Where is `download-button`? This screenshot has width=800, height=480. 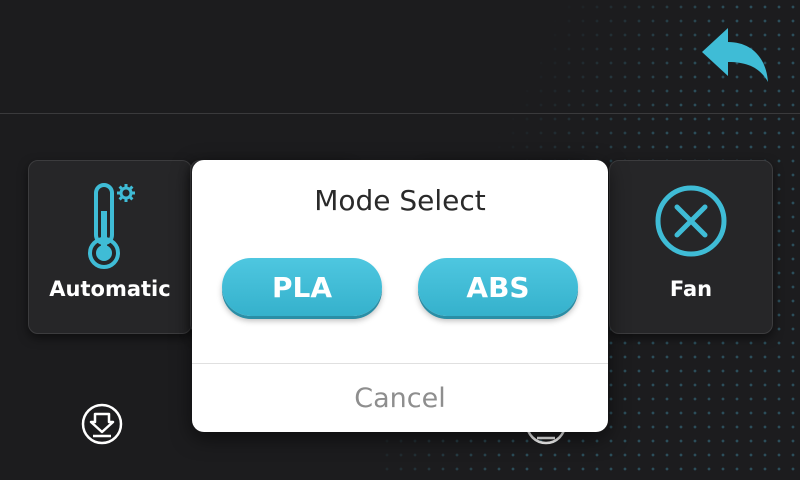
download-button is located at coordinates (102, 424).